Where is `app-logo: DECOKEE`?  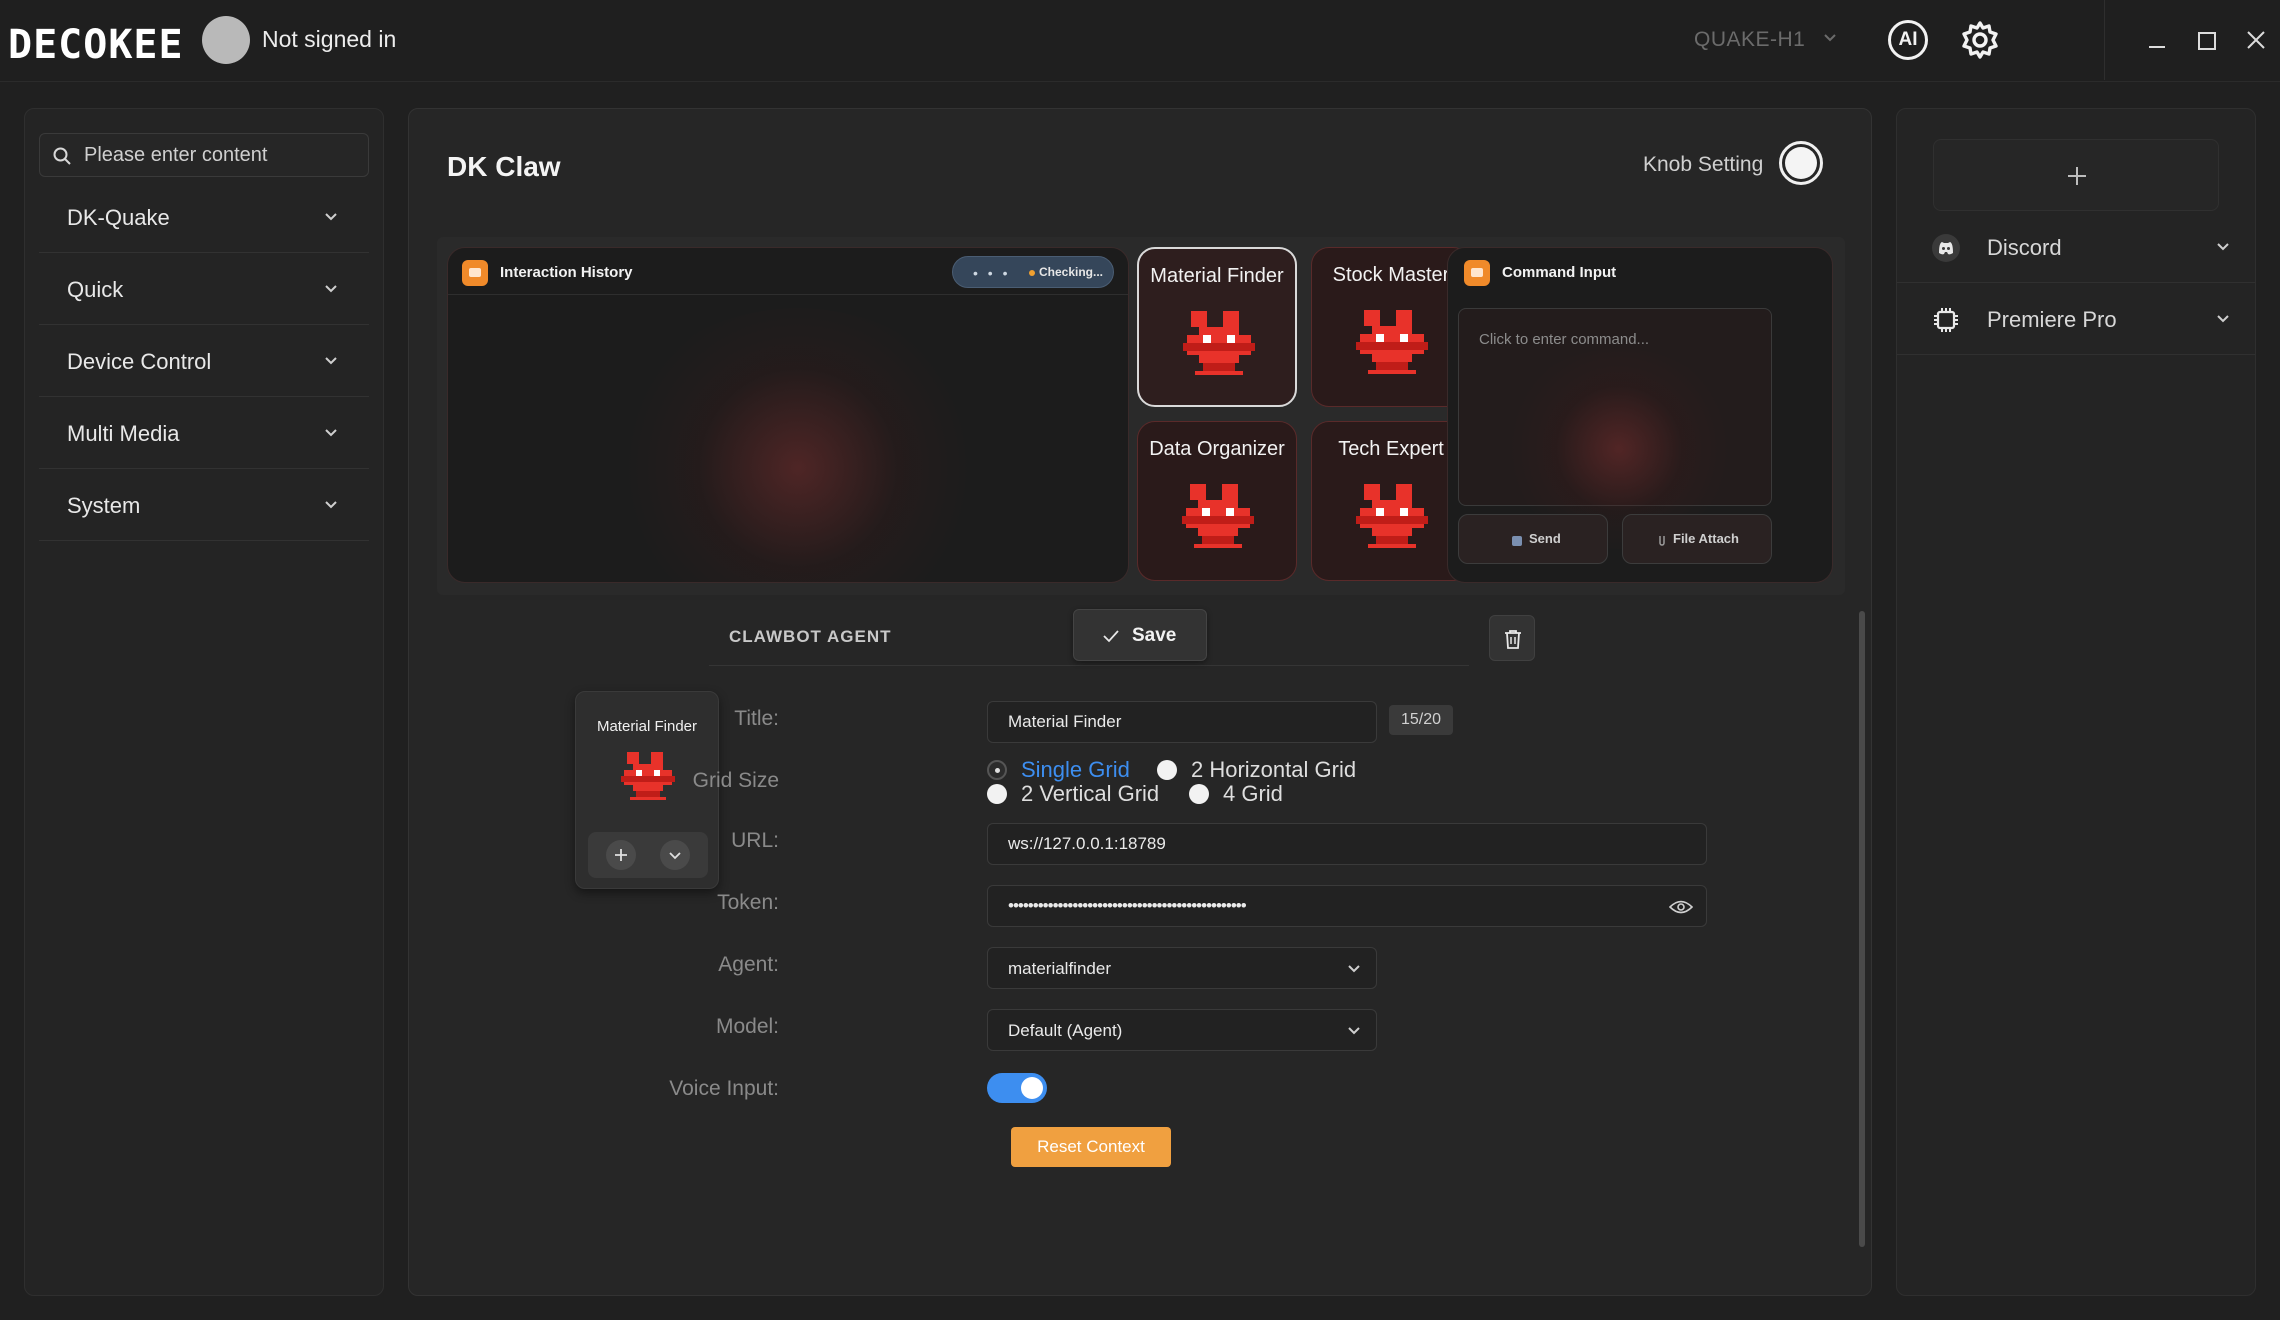
app-logo: DECOKEE is located at coordinates (96, 45).